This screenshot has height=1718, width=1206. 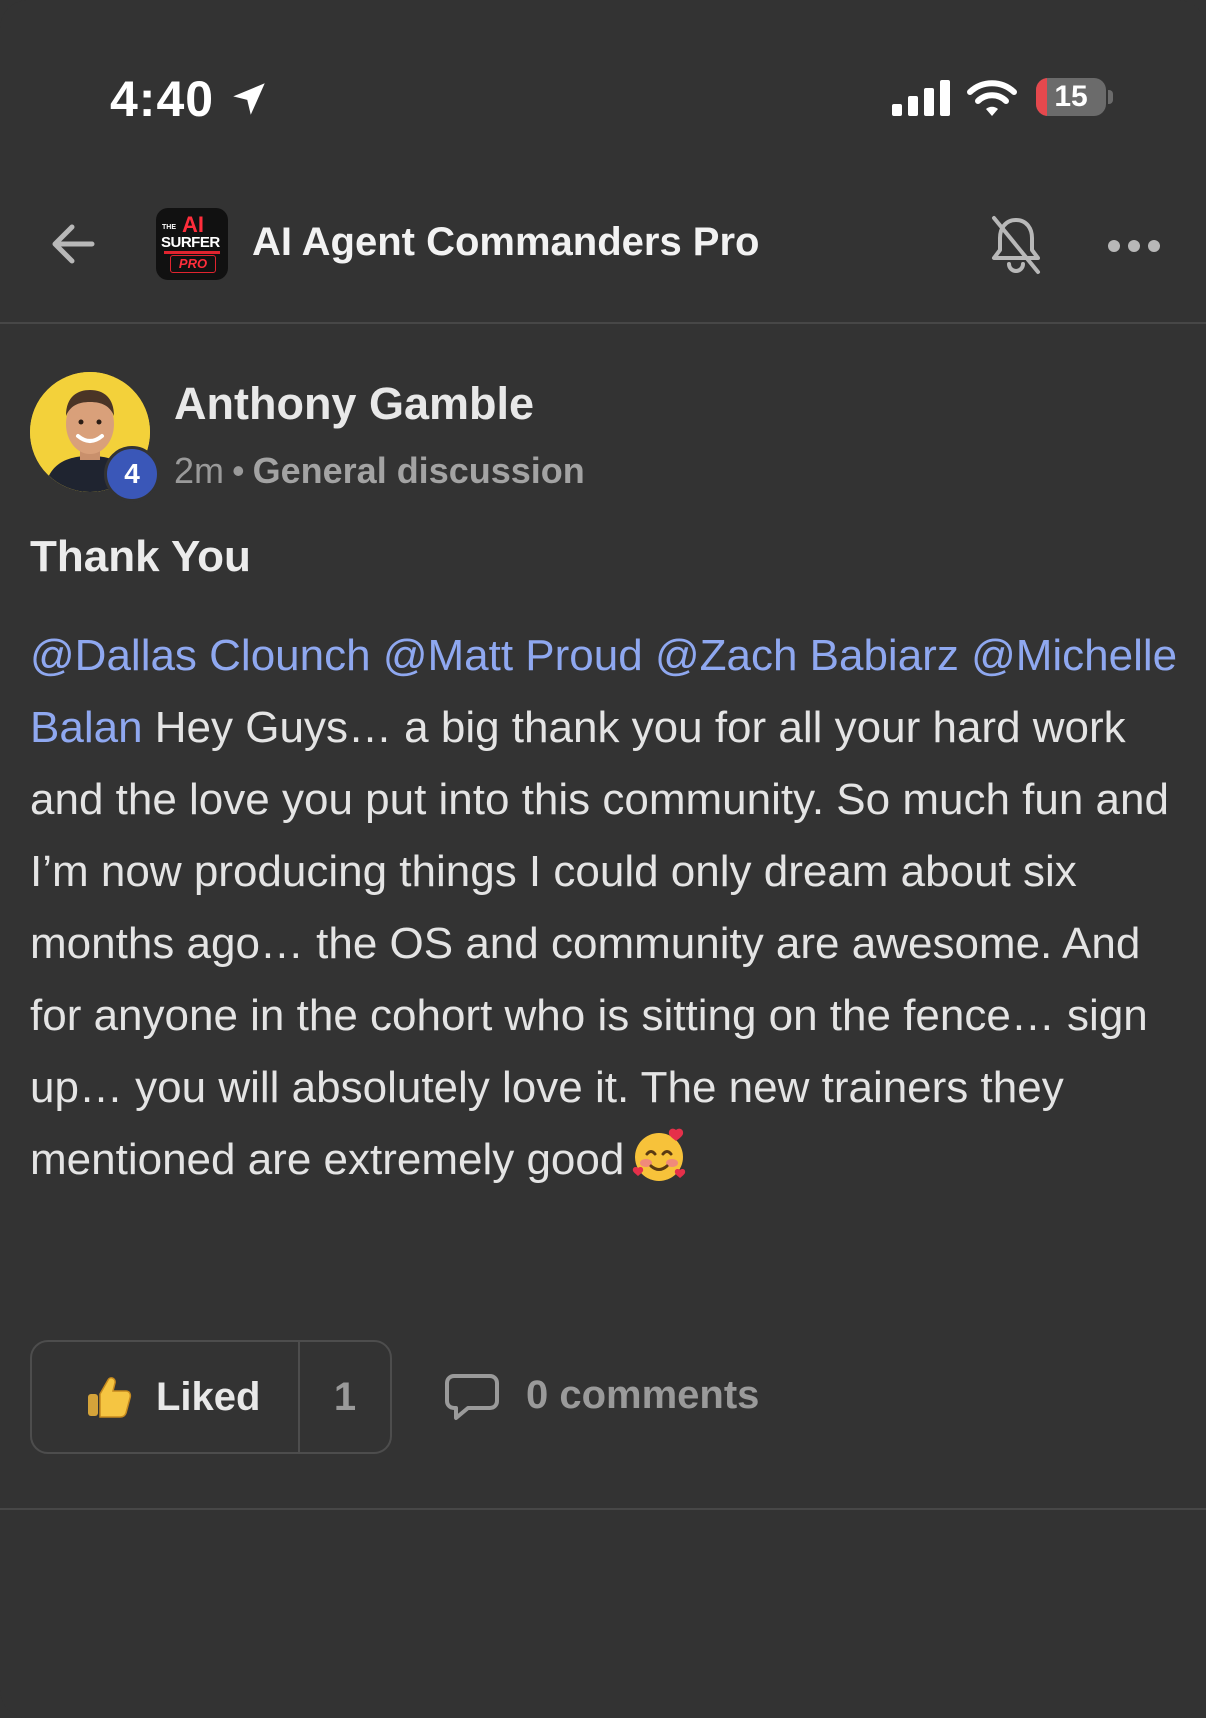 I want to click on smiling-face-with-hearts-icon, so click(x=659, y=1154).